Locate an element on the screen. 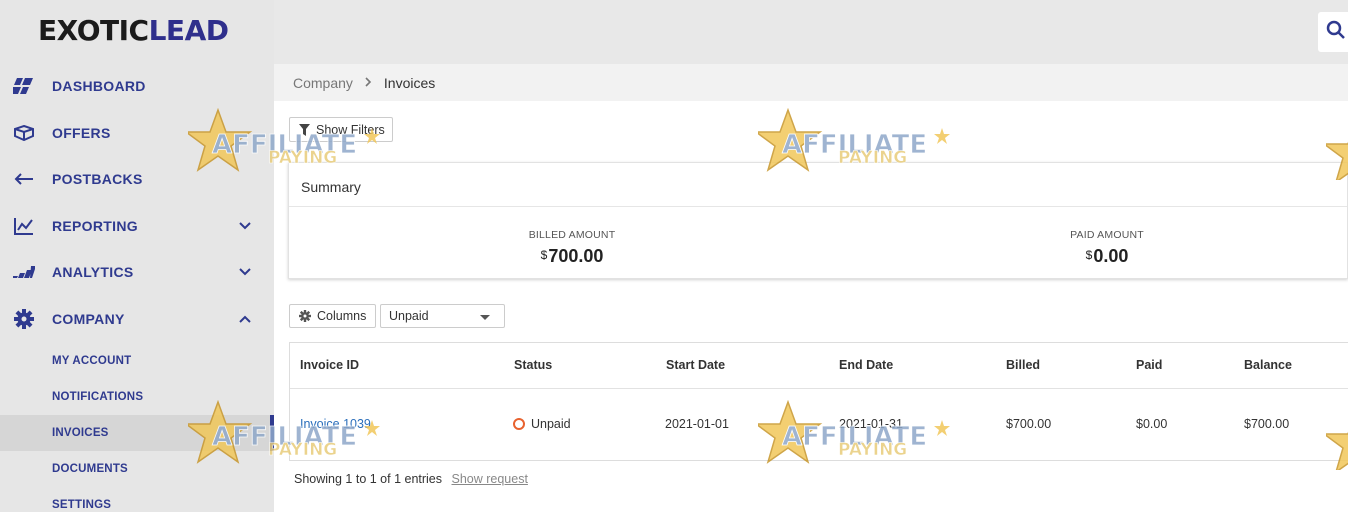 This screenshot has width=1348, height=512. status-cell: Unpaid is located at coordinates (542, 424).